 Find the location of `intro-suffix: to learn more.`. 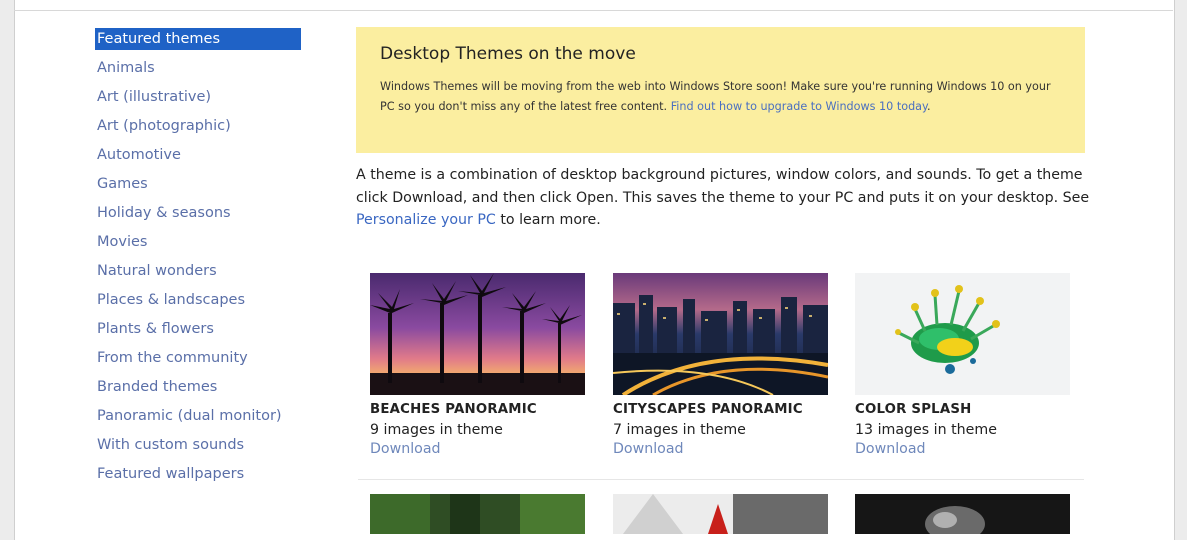

intro-suffix: to learn more. is located at coordinates (550, 220).